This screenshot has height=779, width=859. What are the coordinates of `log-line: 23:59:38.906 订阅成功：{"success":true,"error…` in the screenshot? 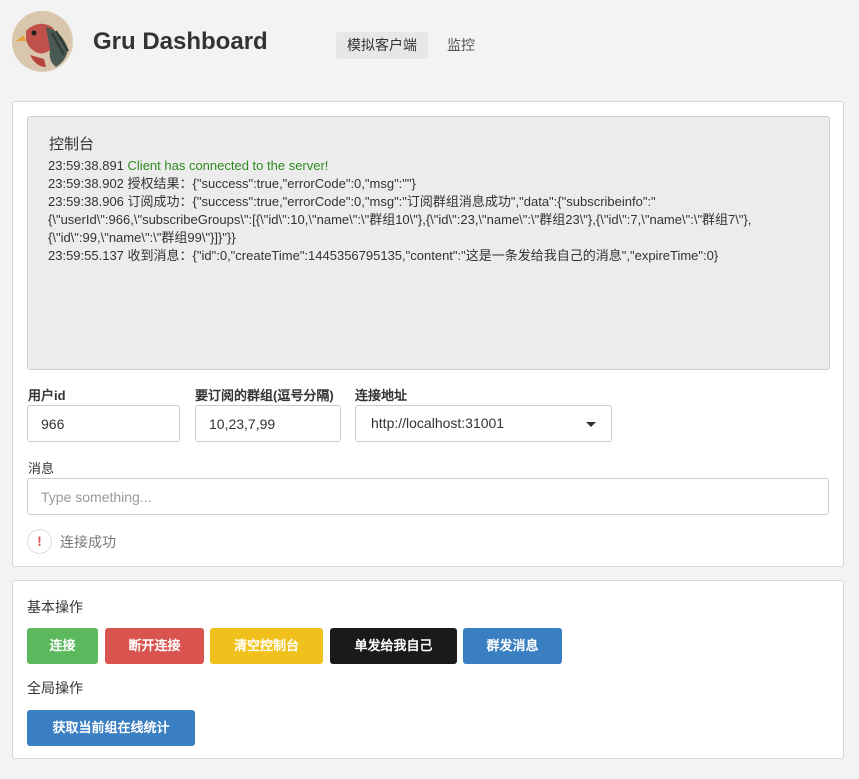 It's located at (433, 220).